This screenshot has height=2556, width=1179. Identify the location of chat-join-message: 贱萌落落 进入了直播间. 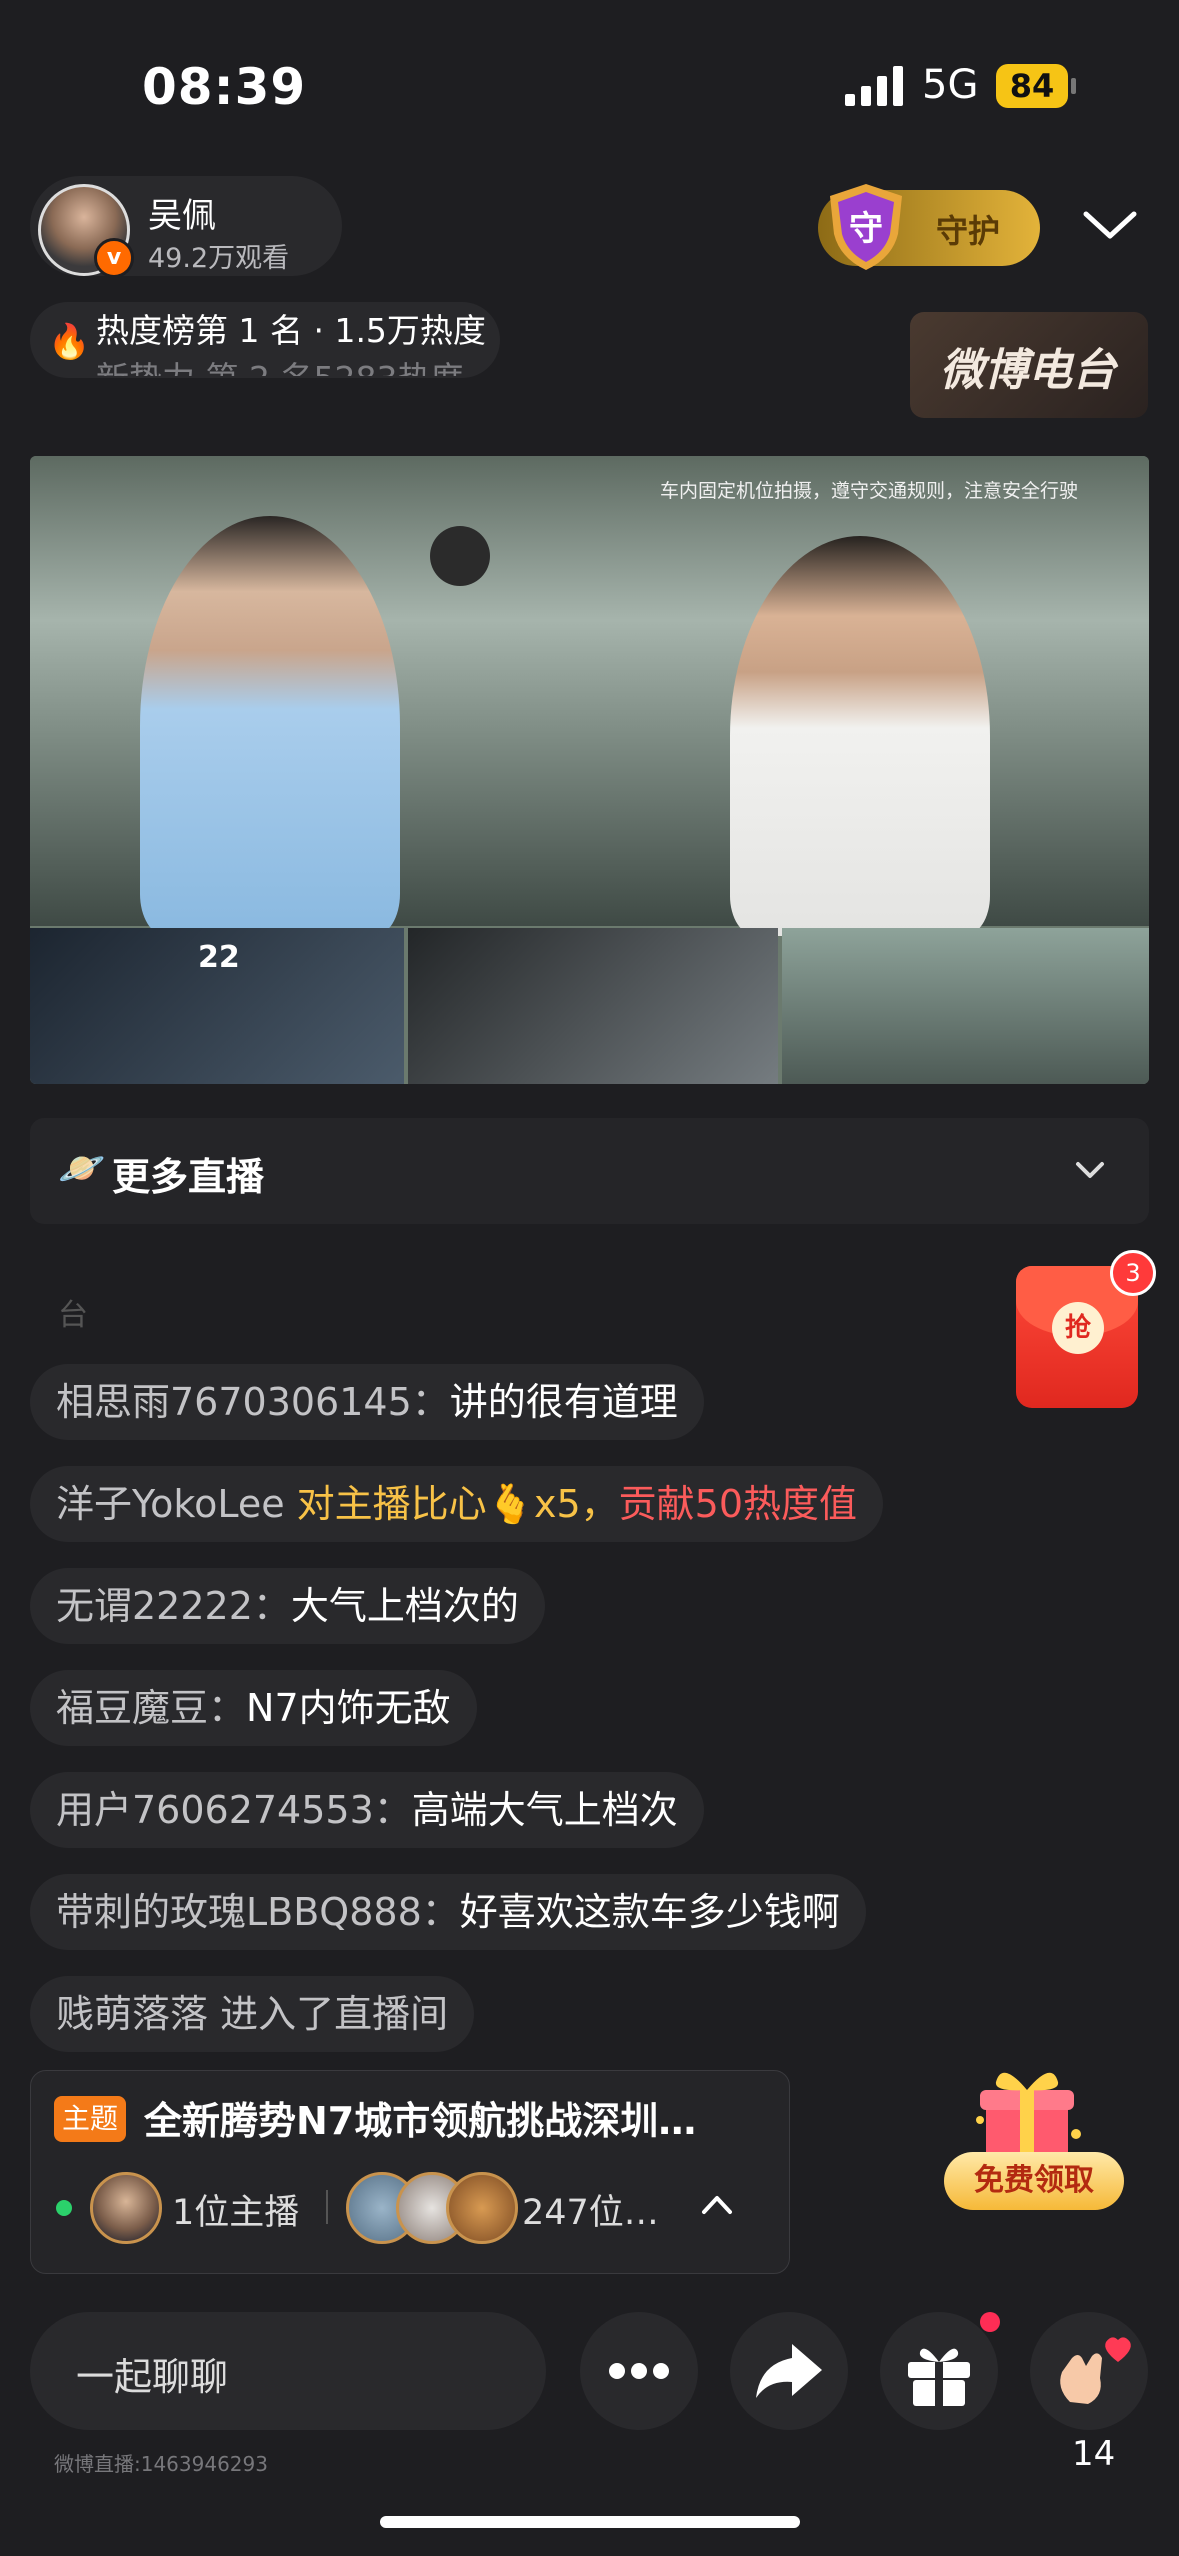
(252, 2014).